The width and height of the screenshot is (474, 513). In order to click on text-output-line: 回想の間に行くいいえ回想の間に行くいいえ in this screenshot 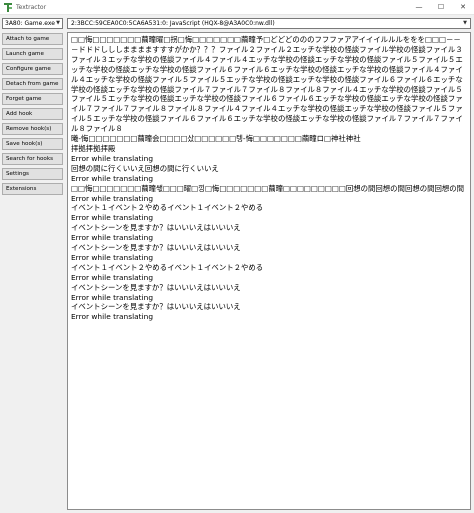, I will do `click(145, 168)`.